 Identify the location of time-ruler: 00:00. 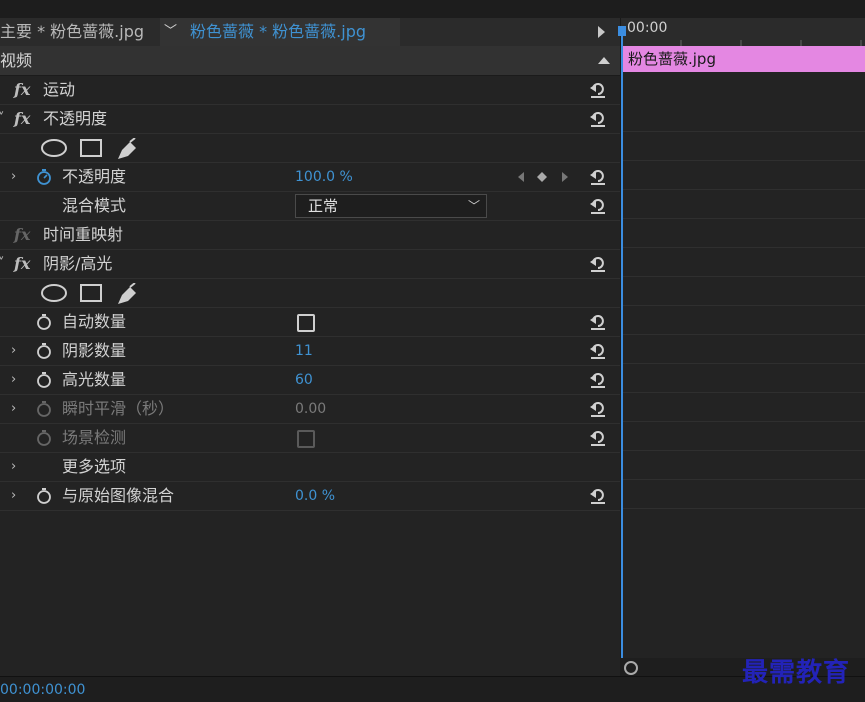
(743, 32).